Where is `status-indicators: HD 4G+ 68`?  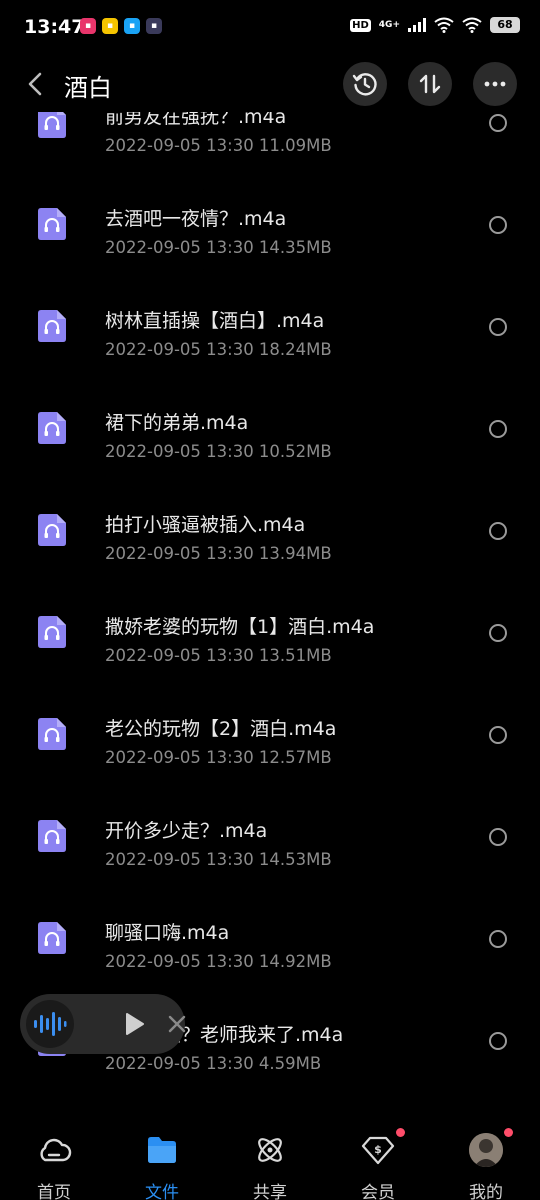 status-indicators: HD 4G+ 68 is located at coordinates (435, 25).